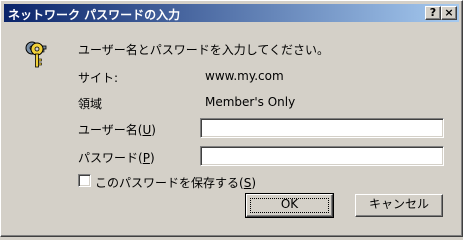 The height and width of the screenshot is (240, 463). Describe the element at coordinates (289, 205) in the screenshot. I see `ok-button: OK` at that location.